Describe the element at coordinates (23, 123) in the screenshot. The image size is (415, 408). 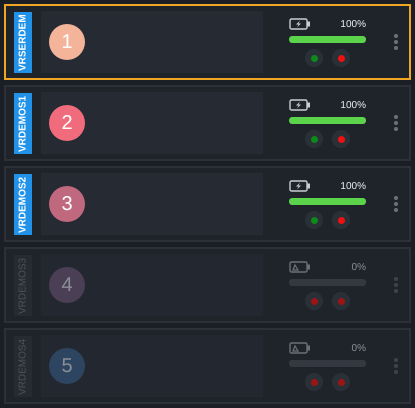
I see `device-name: VRDEMOS1` at that location.